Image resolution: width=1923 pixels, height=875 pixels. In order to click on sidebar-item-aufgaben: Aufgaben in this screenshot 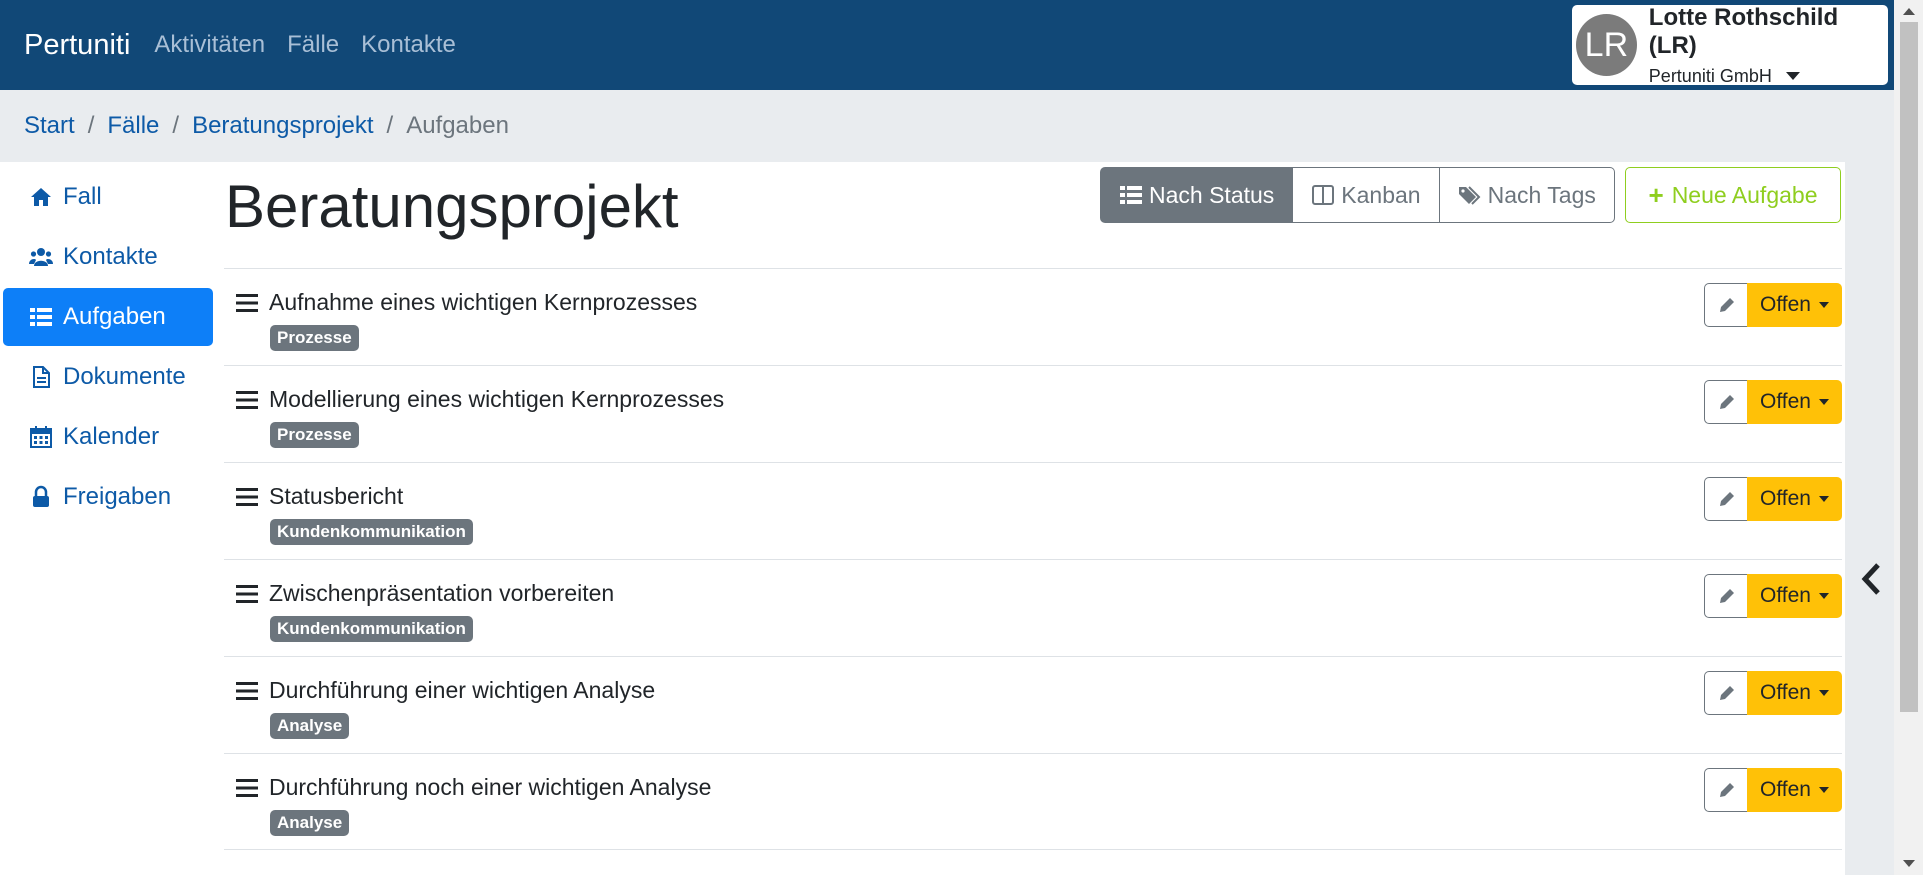, I will do `click(108, 317)`.